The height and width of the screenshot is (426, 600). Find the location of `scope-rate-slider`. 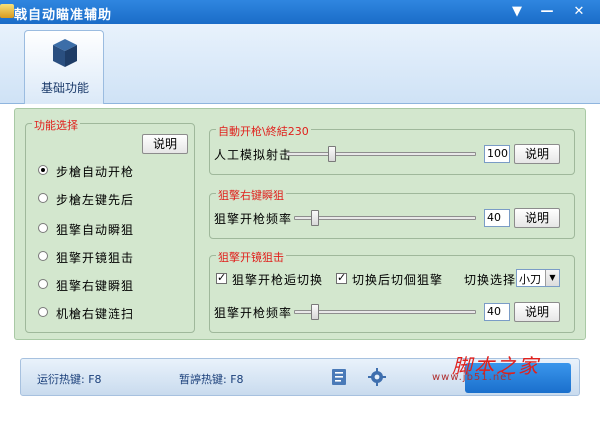

scope-rate-slider is located at coordinates (315, 312).